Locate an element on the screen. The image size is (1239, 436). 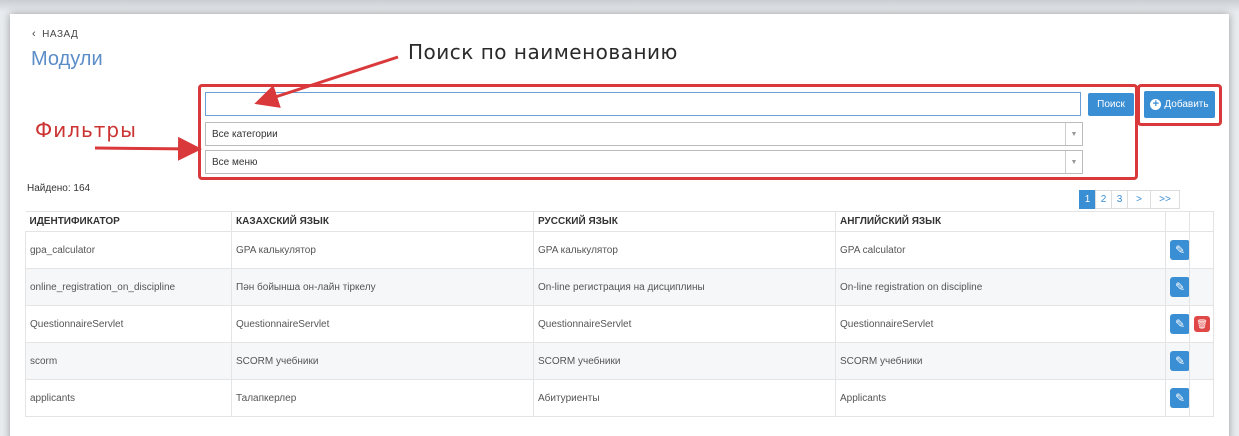
next-page-button: > is located at coordinates (1139, 199).